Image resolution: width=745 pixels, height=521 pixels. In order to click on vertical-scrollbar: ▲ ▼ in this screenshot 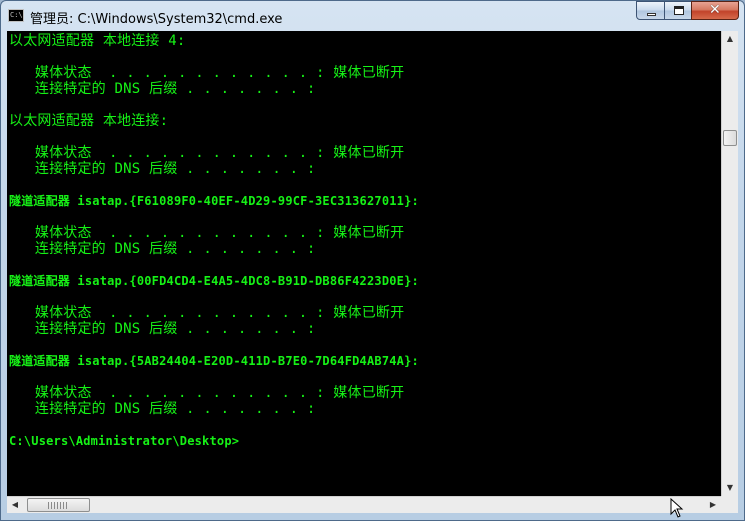, I will do `click(729, 263)`.